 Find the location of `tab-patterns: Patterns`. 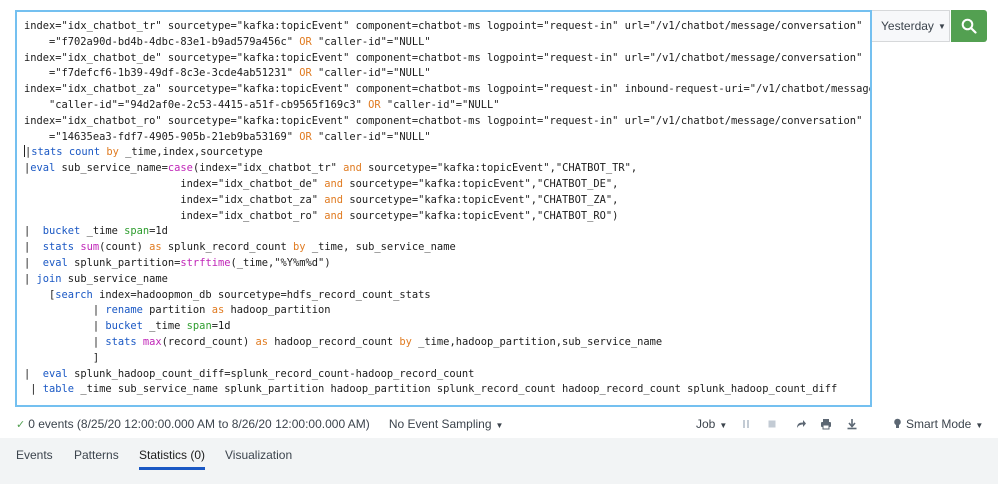

tab-patterns: Patterns is located at coordinates (96, 457).